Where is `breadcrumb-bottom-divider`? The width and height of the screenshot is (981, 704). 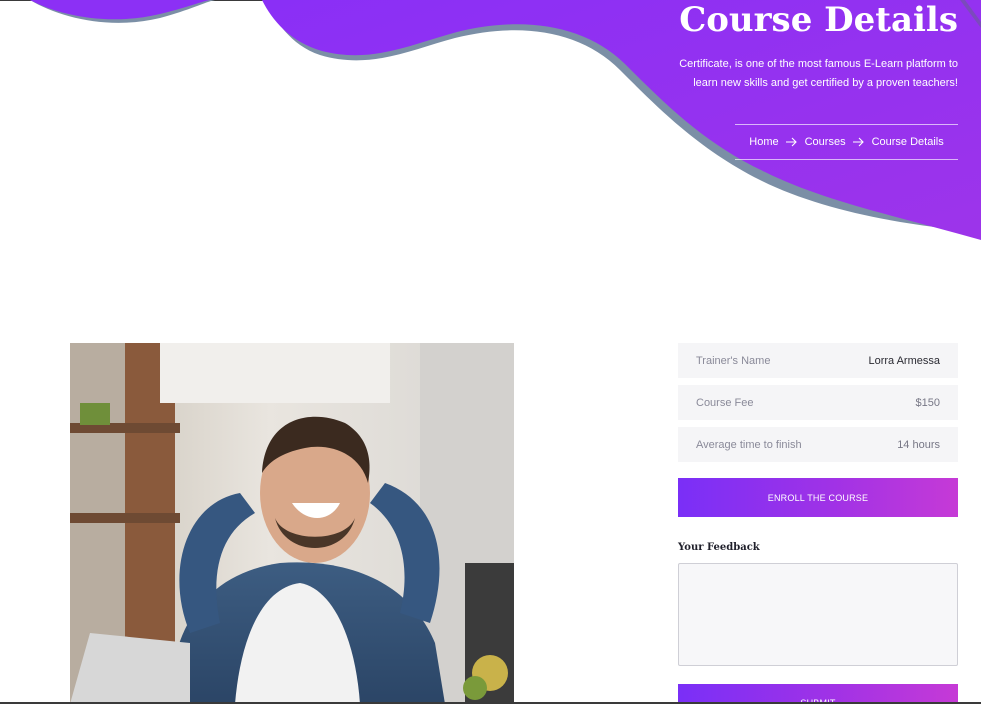 breadcrumb-bottom-divider is located at coordinates (846, 159).